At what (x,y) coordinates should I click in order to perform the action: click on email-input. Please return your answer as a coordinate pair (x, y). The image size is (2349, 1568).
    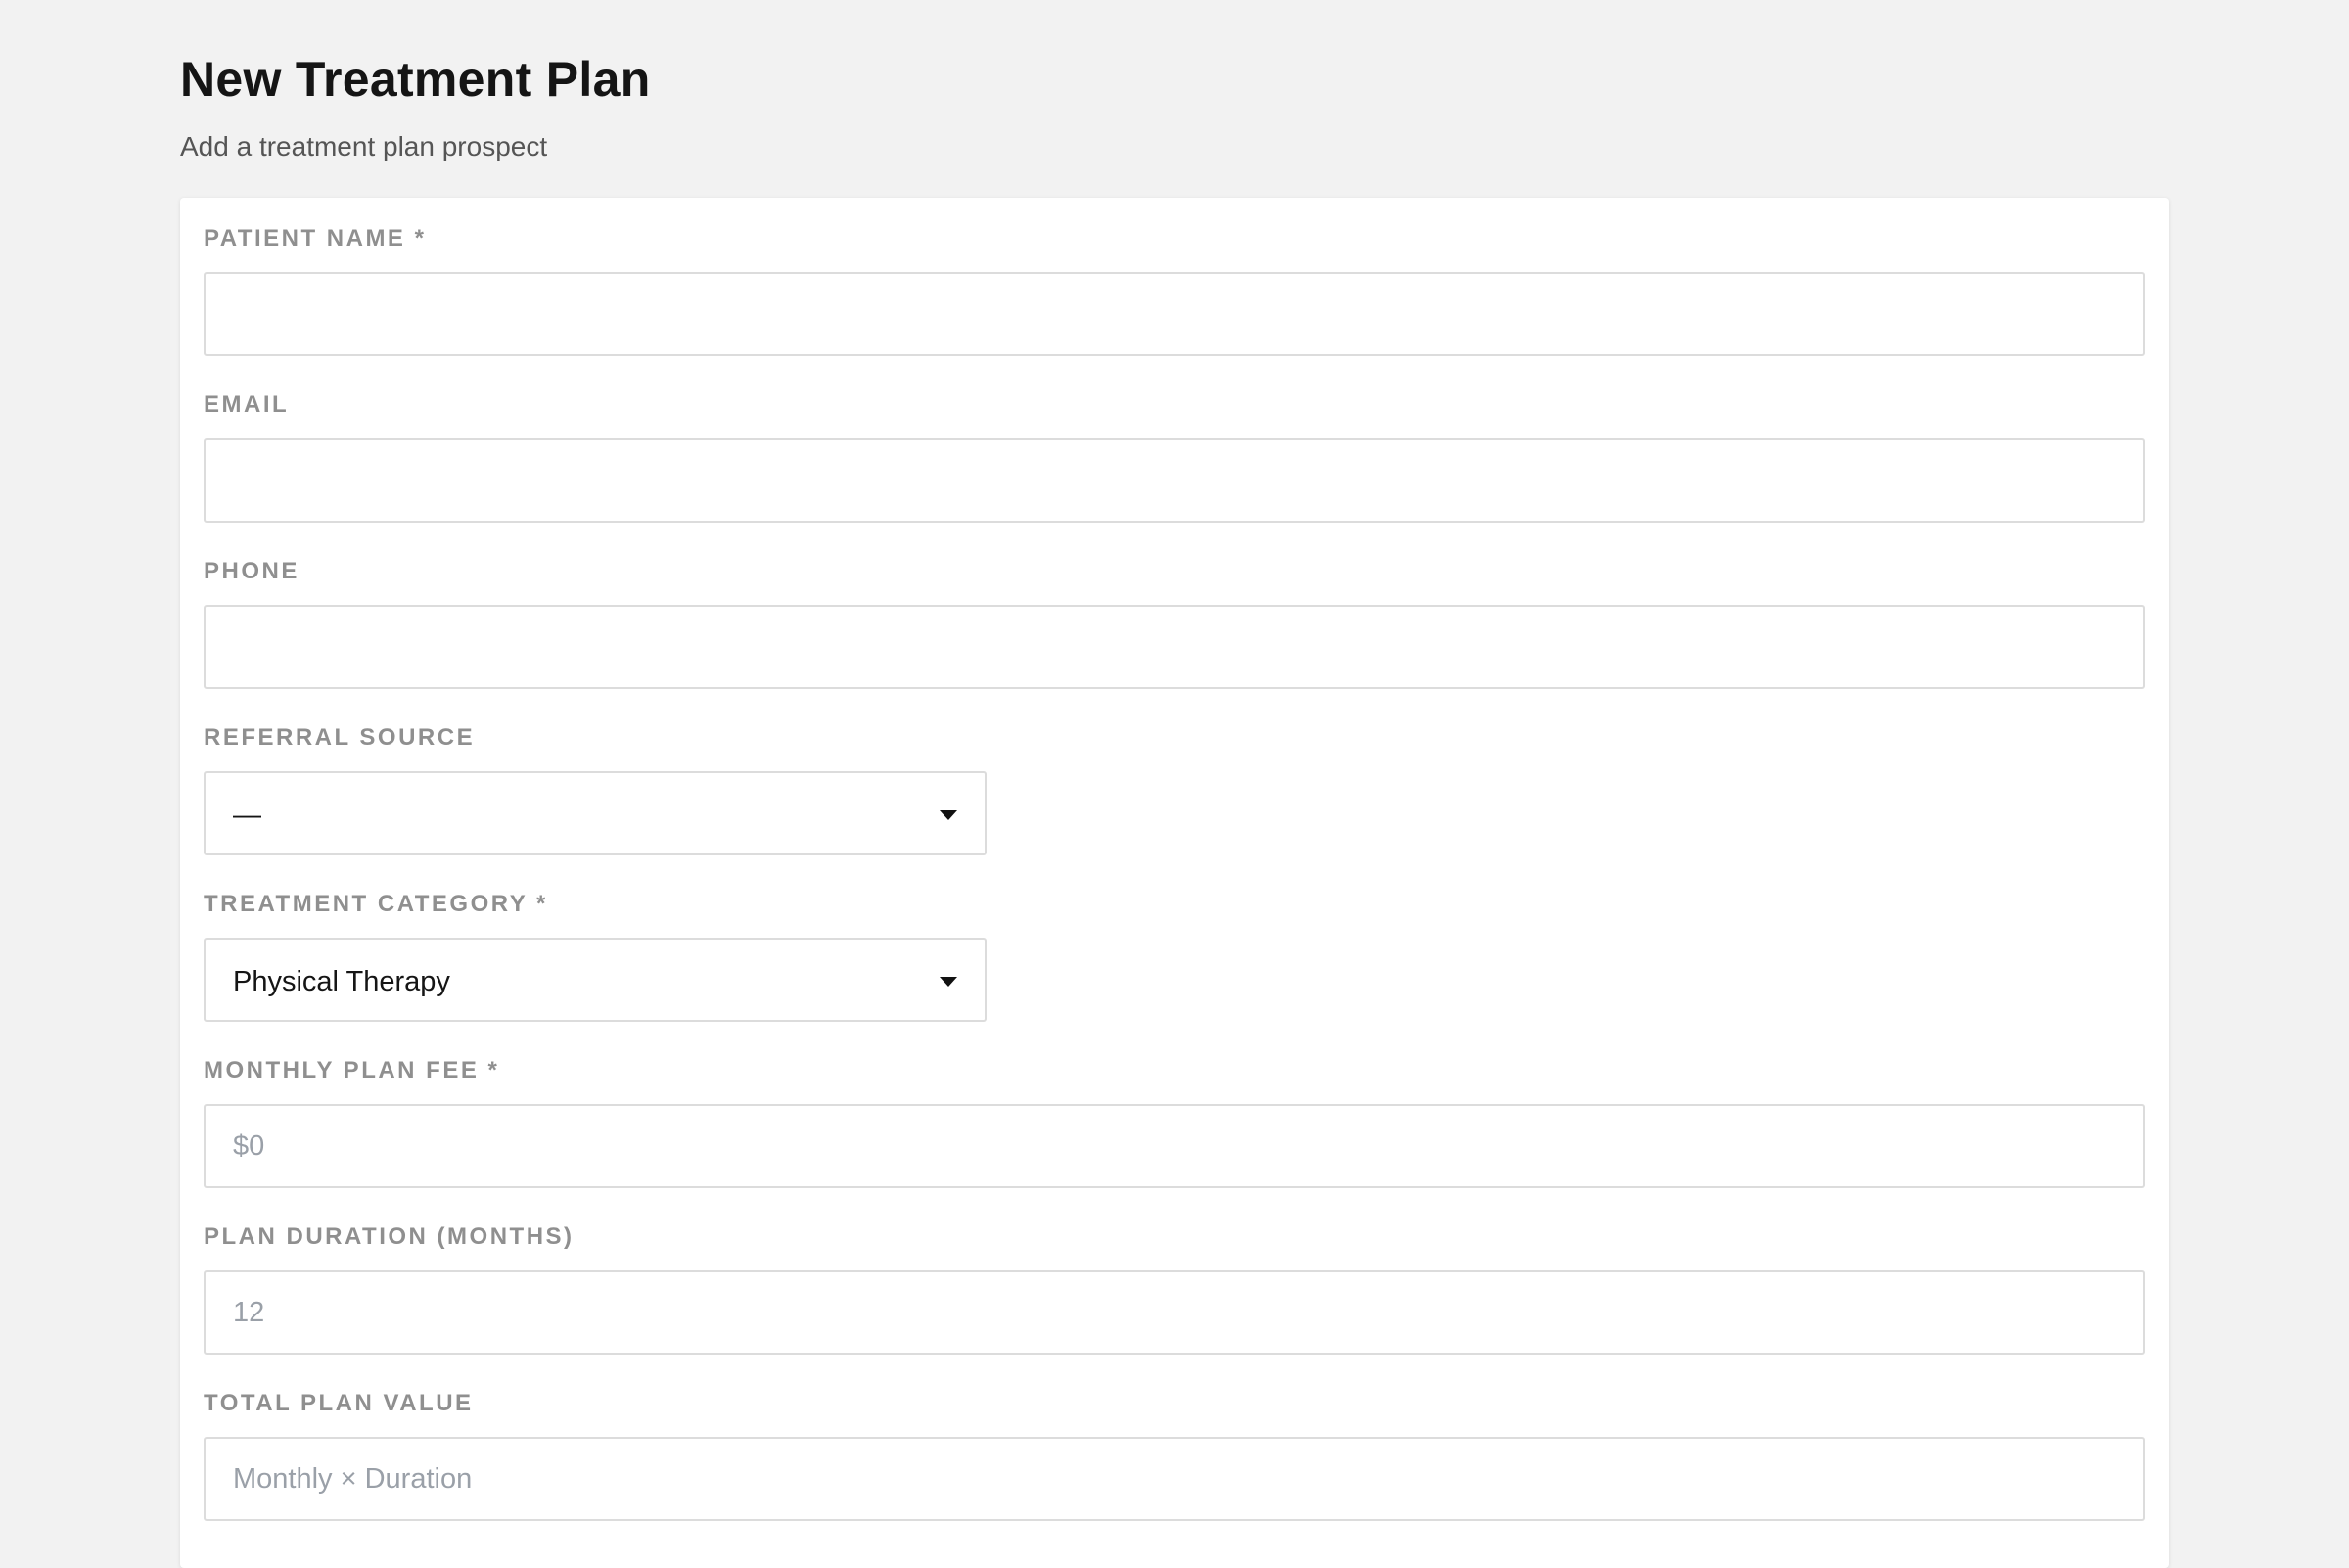
    Looking at the image, I should click on (1174, 480).